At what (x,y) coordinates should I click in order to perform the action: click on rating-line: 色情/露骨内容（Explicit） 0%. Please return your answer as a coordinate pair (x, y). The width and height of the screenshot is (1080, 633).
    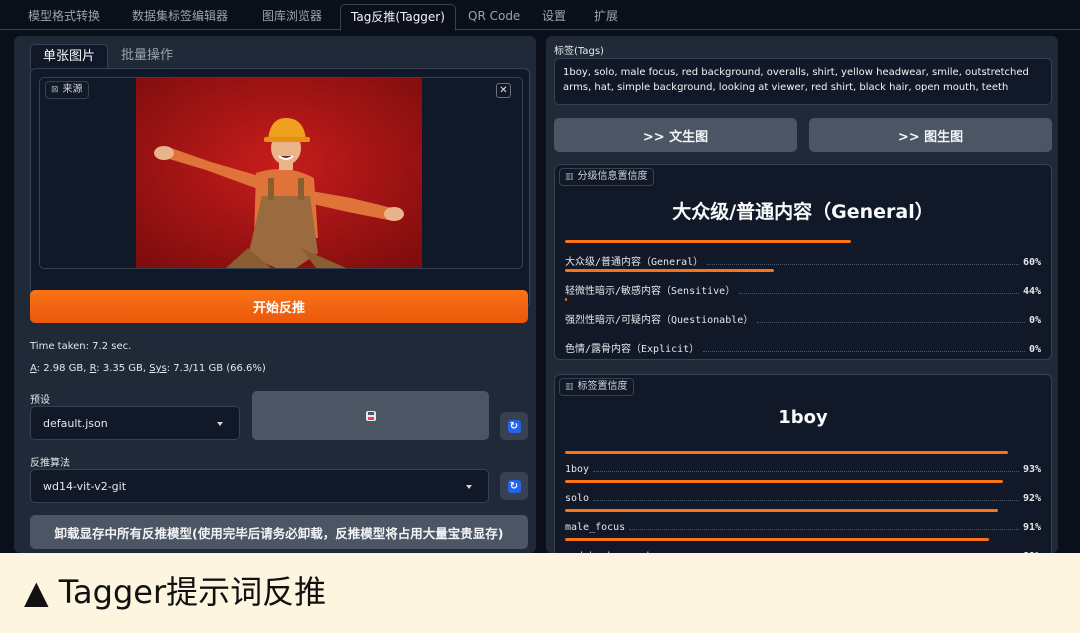
    Looking at the image, I should click on (803, 347).